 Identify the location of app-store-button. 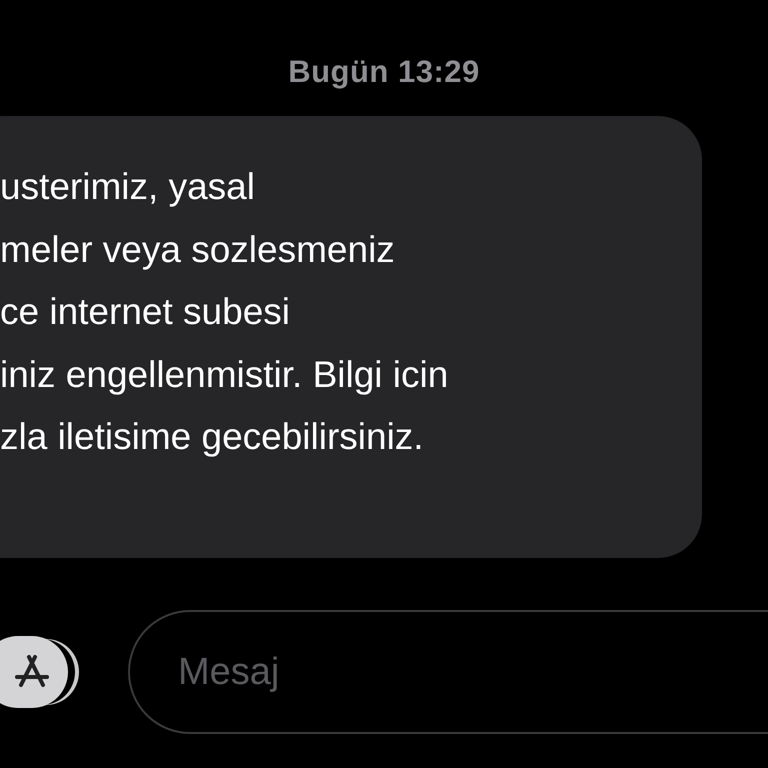
(34, 672).